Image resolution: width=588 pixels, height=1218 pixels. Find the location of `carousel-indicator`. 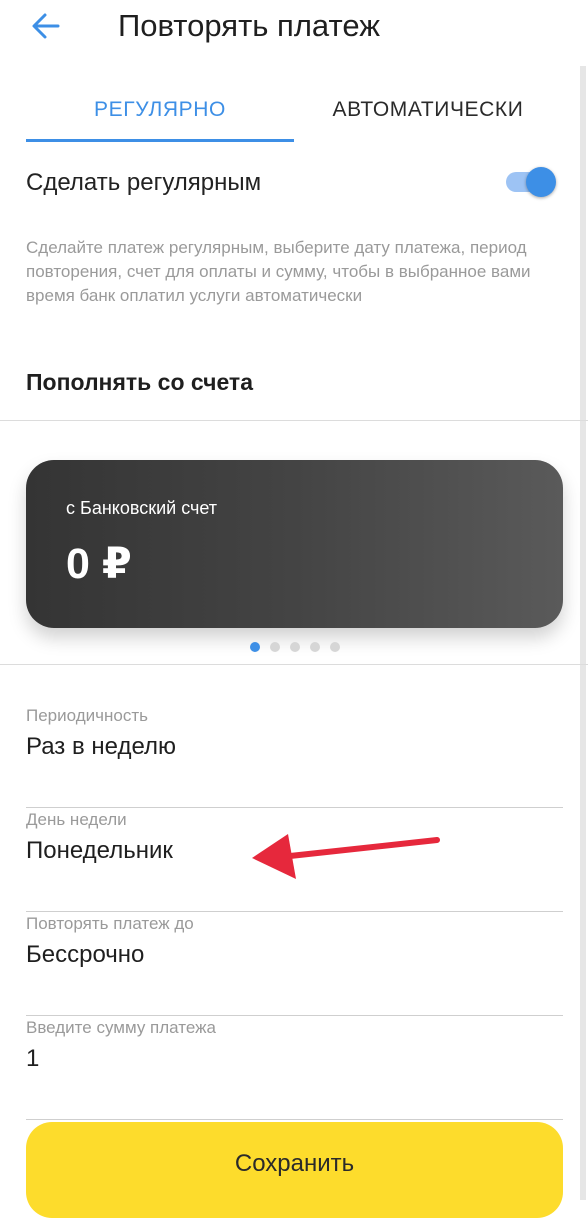

carousel-indicator is located at coordinates (295, 647).